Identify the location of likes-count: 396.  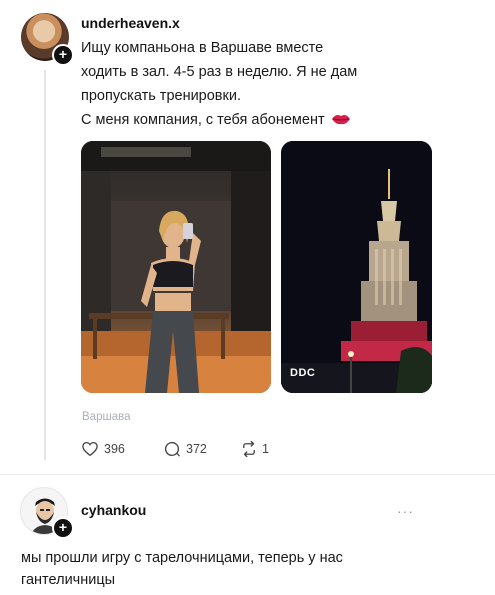
(114, 449).